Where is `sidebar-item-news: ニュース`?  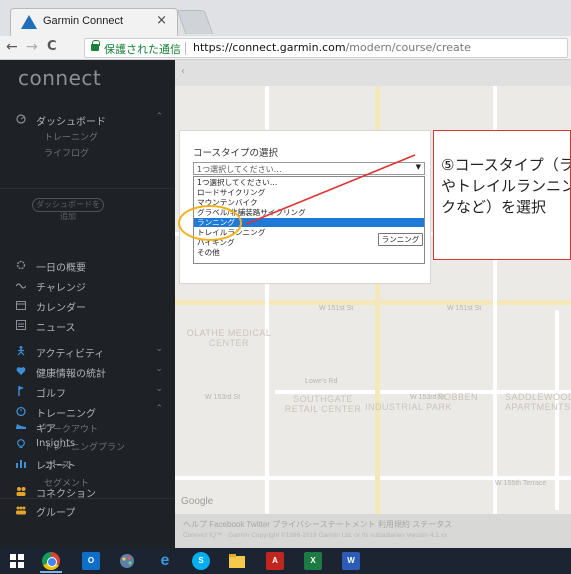 sidebar-item-news: ニュース is located at coordinates (87, 326).